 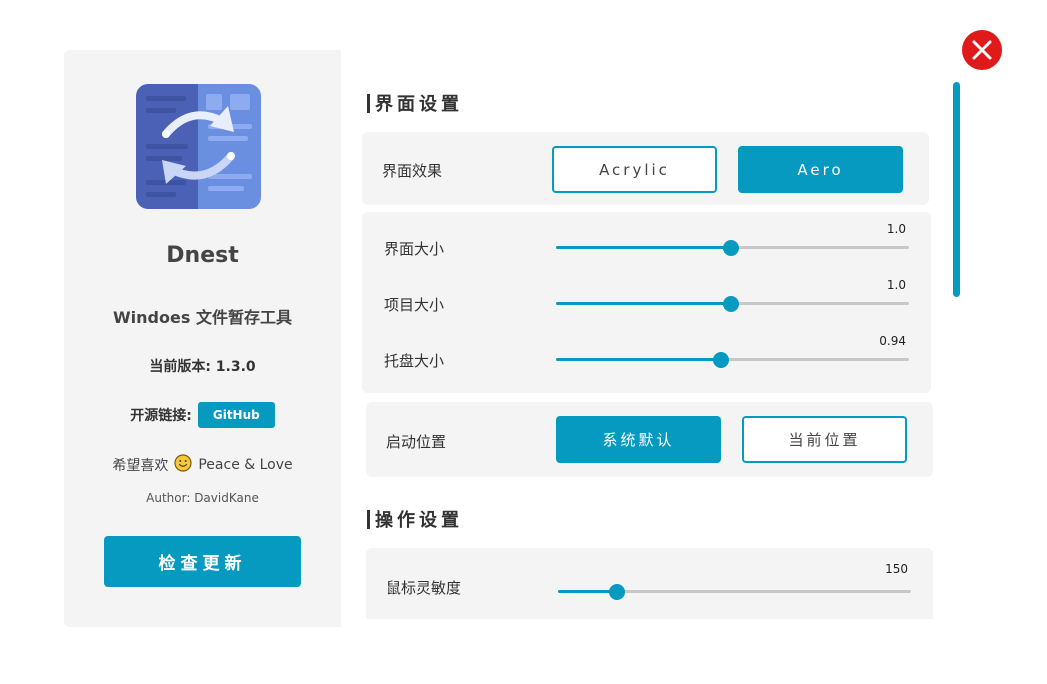 What do you see at coordinates (956, 189) in the screenshot?
I see `scrollbar-thumb` at bounding box center [956, 189].